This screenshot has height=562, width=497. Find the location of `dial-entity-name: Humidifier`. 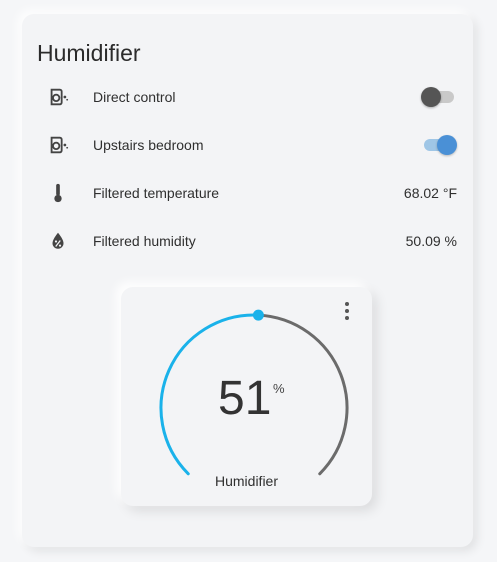

dial-entity-name: Humidifier is located at coordinates (246, 481).